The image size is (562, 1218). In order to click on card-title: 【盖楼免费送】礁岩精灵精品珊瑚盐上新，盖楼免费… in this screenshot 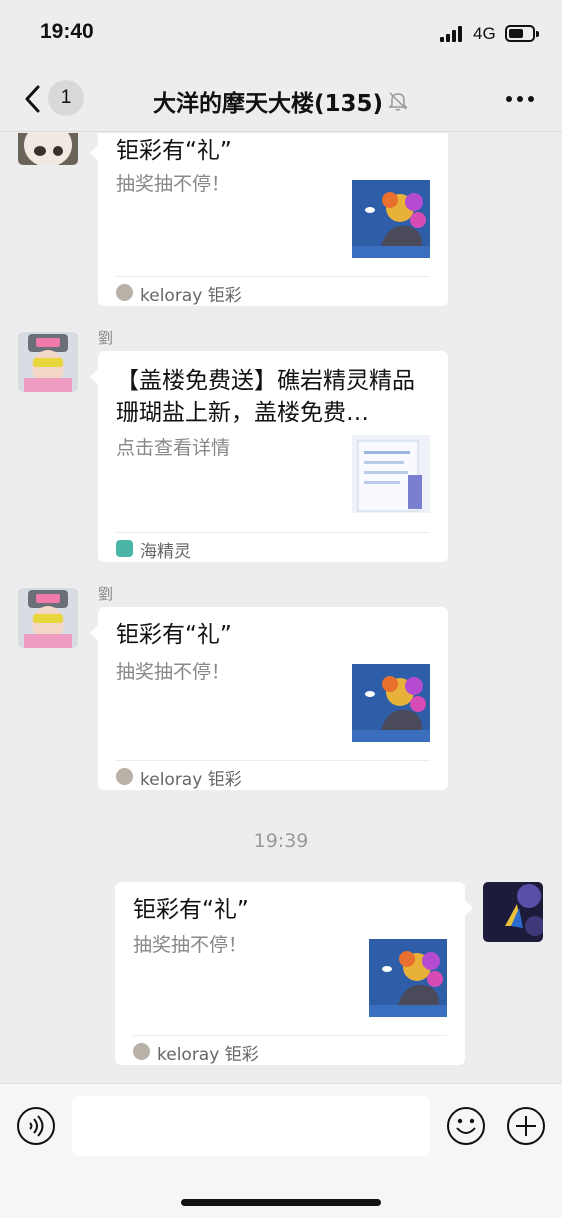, I will do `click(265, 397)`.